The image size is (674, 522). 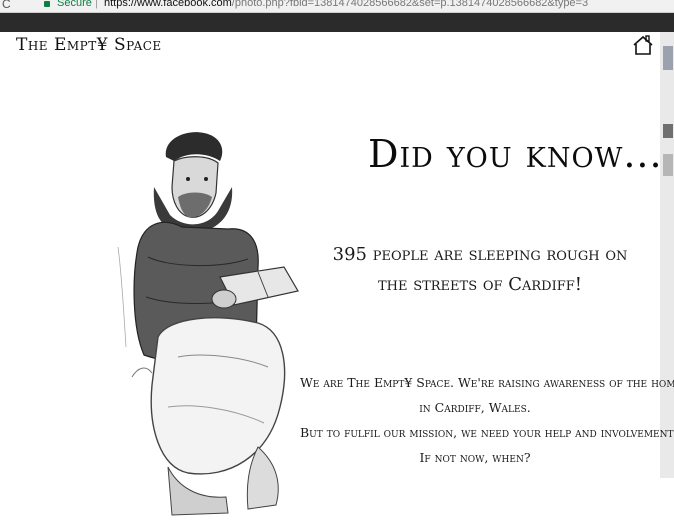 What do you see at coordinates (89, 45) in the screenshot?
I see `brand-logo-text: The Empt¥ Space` at bounding box center [89, 45].